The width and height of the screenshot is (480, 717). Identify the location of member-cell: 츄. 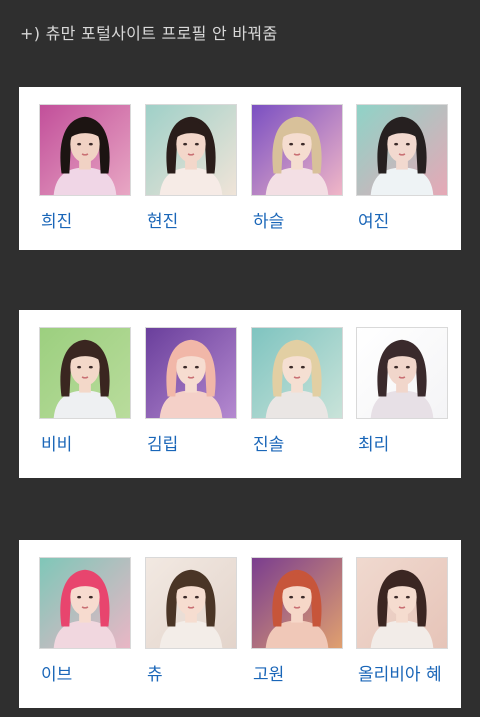
(195, 624).